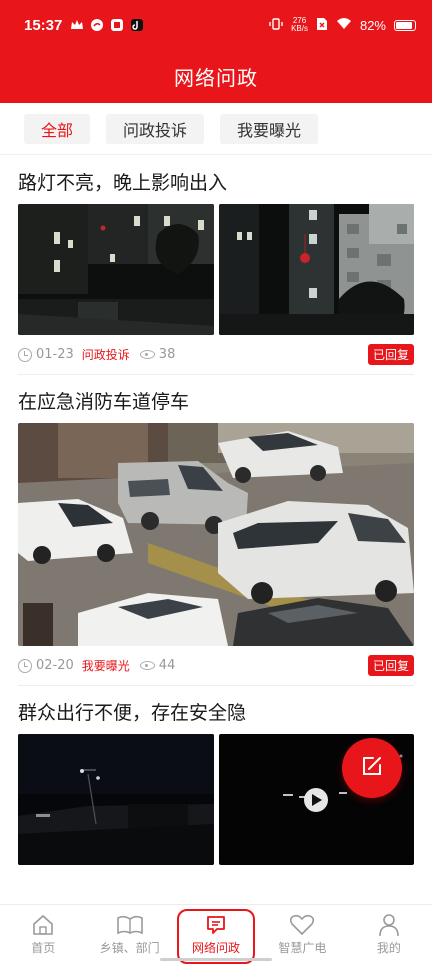 The height and width of the screenshot is (964, 432). I want to click on dark-street-photo, so click(116, 799).